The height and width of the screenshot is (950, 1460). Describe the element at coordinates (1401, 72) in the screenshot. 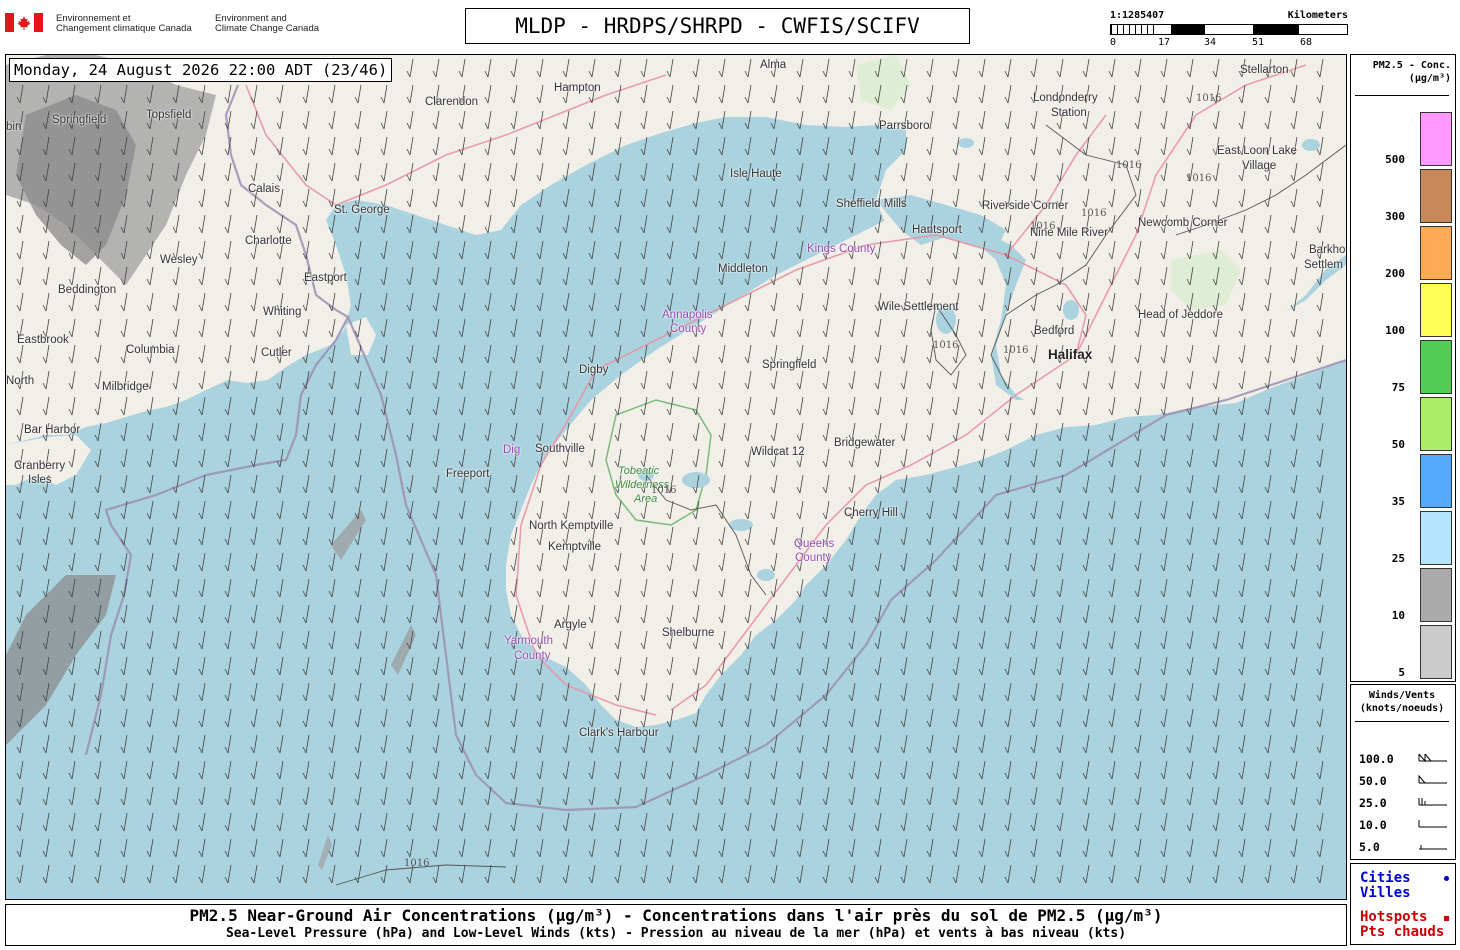

I see `pm25-legend-title: PM2.5 - Conc. (µg/m³)` at that location.